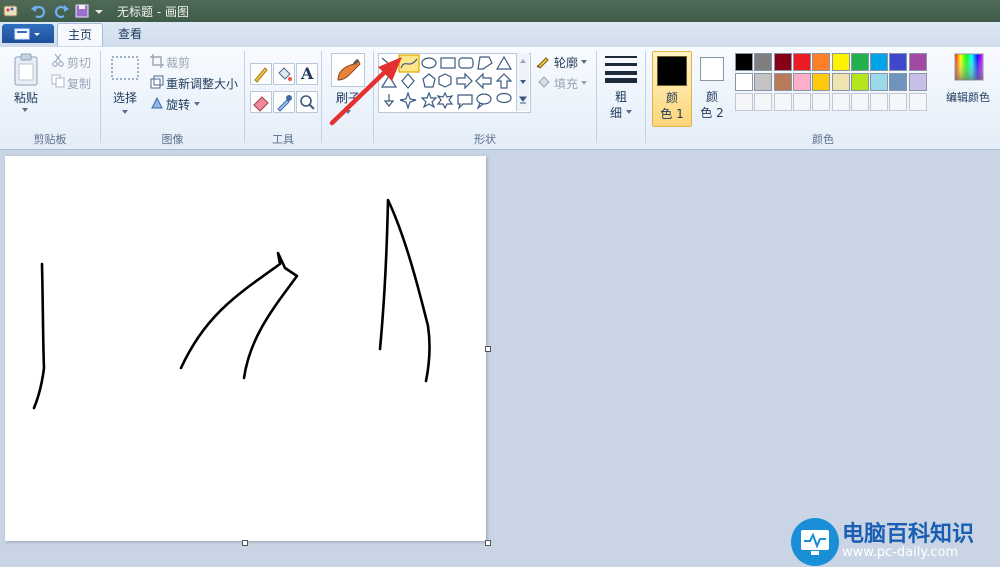  I want to click on color2-swatch, so click(712, 69).